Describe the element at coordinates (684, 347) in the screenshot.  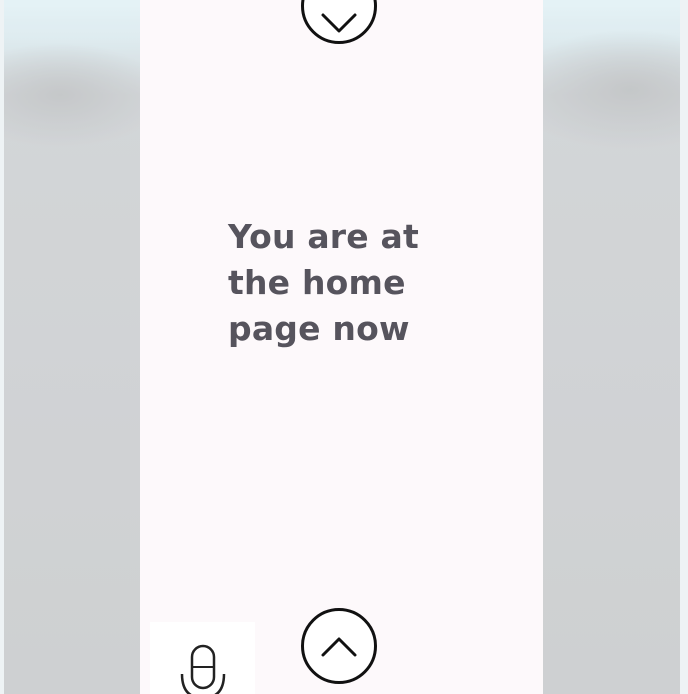
I see `right-edge` at that location.